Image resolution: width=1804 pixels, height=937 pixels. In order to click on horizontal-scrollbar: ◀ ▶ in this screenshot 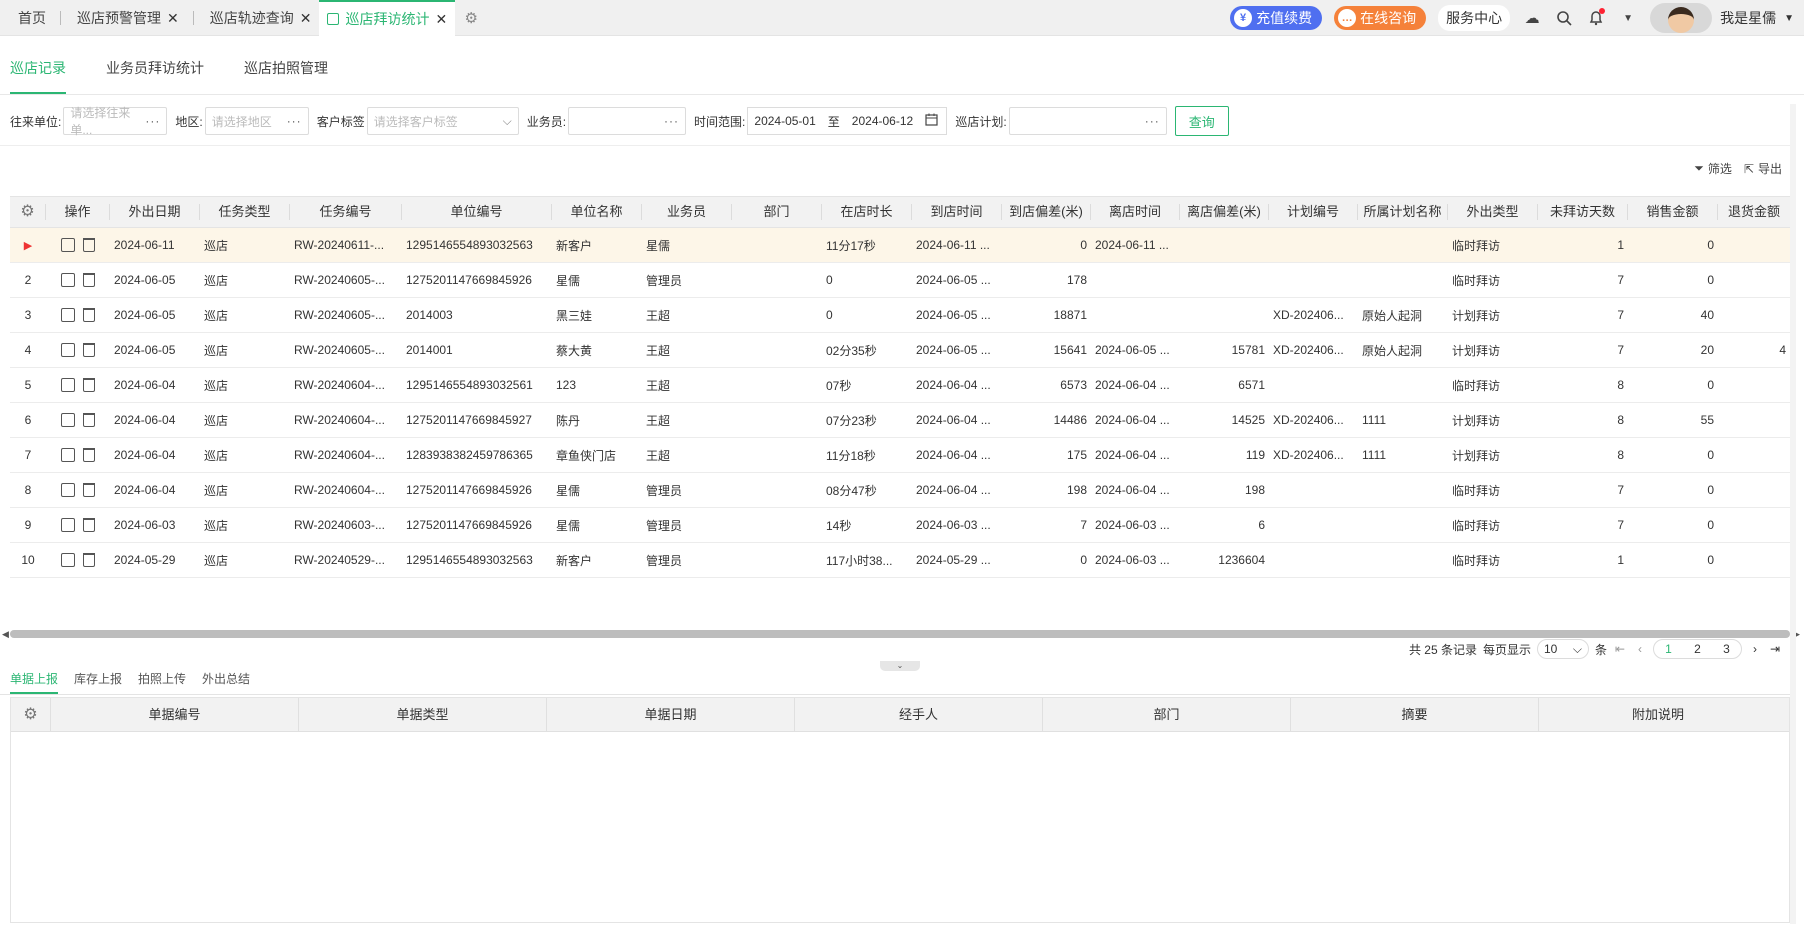, I will do `click(901, 634)`.